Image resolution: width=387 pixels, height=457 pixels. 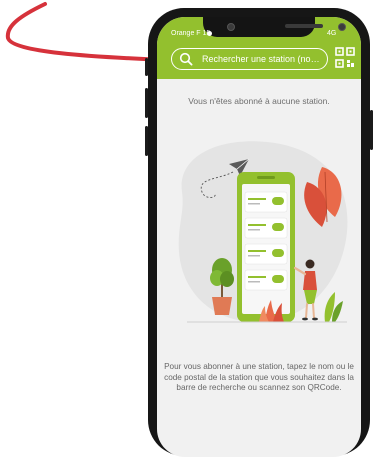 I want to click on qr-code-icon, so click(x=345, y=58).